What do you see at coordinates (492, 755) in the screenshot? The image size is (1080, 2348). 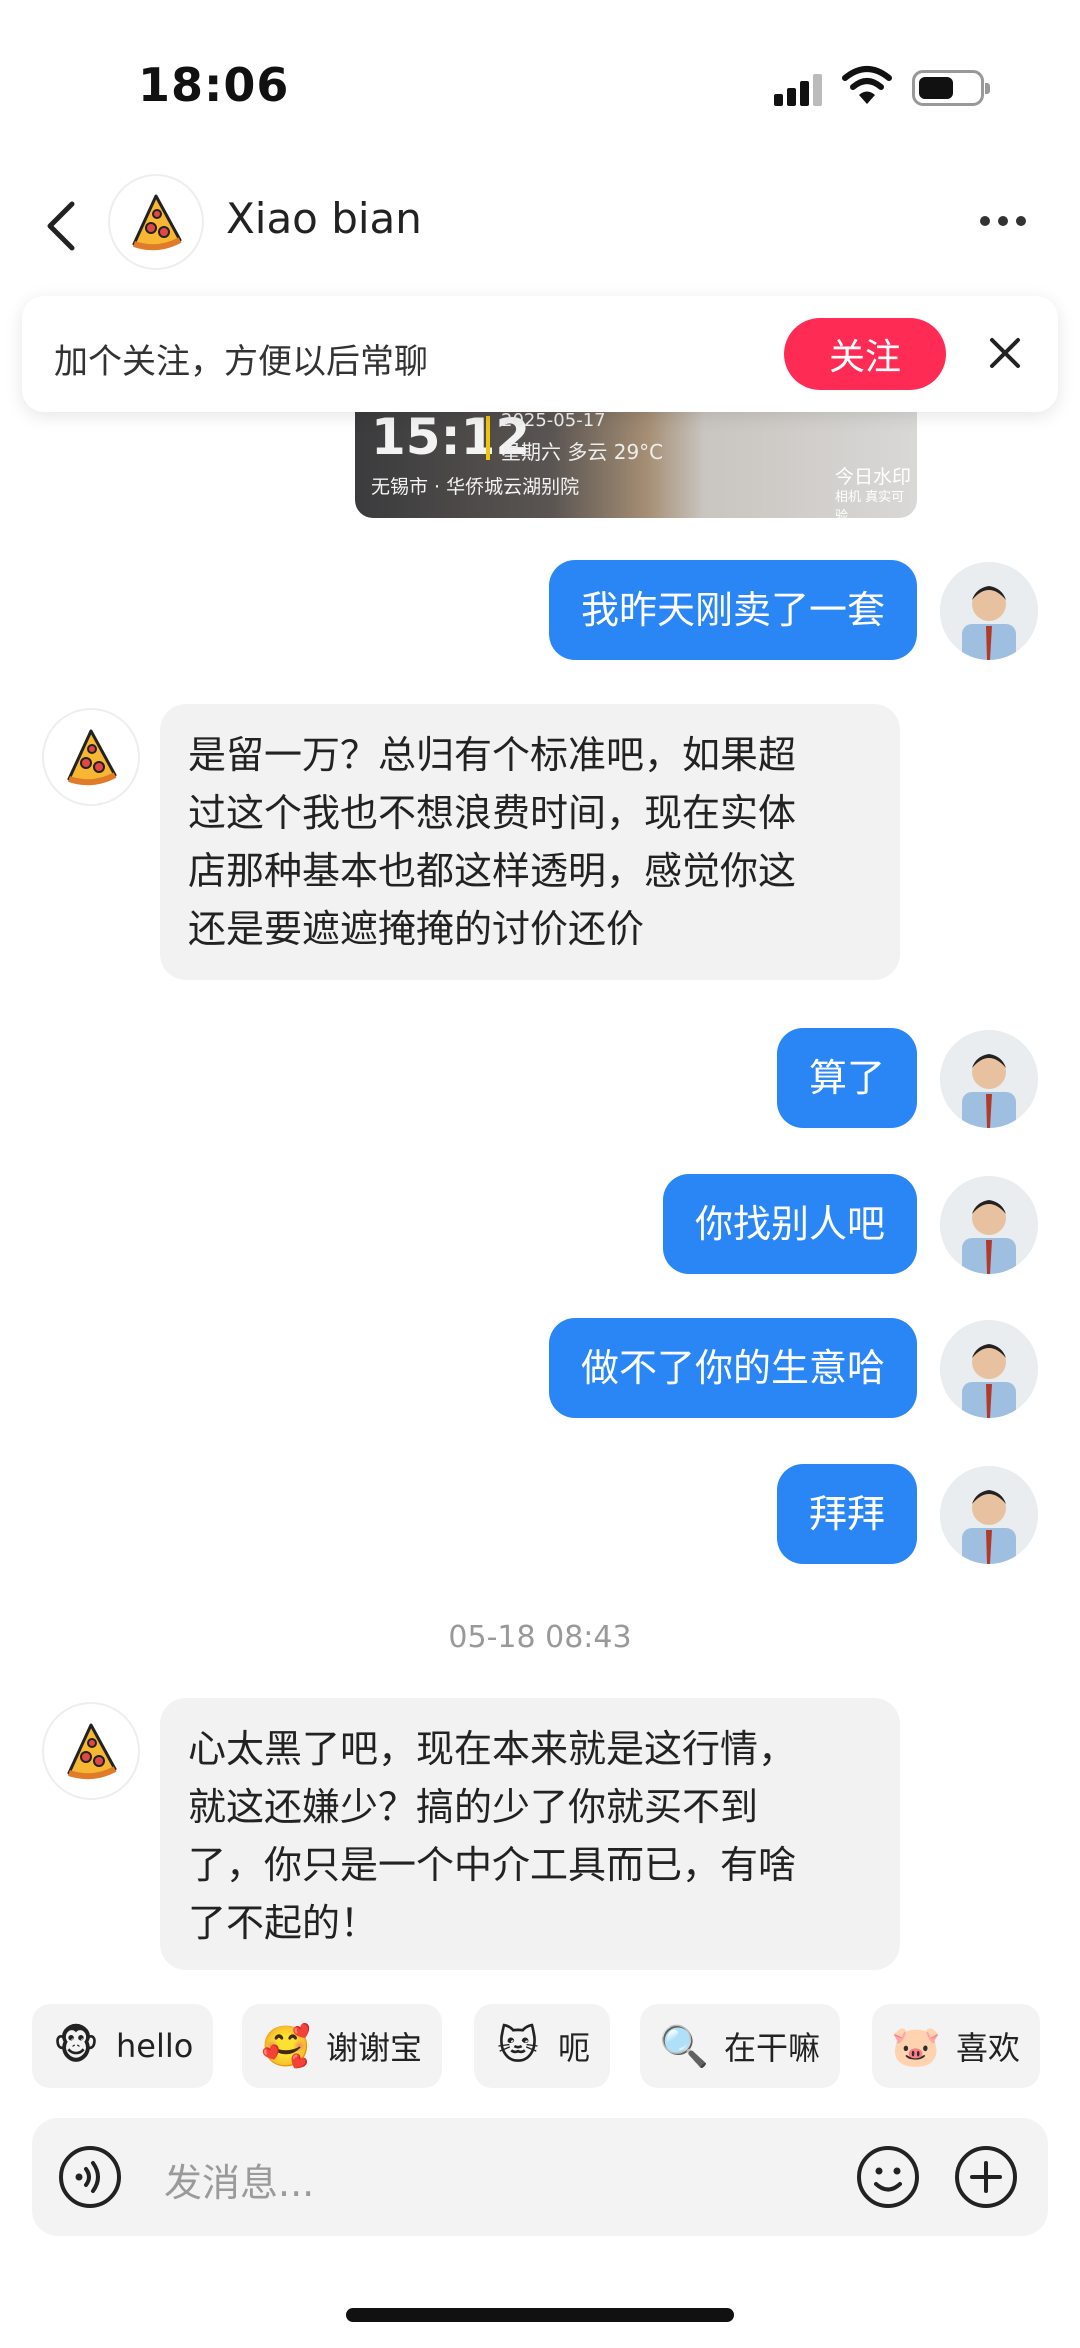 I see `message-line: 是留一万？总归有个标准吧，如果超` at bounding box center [492, 755].